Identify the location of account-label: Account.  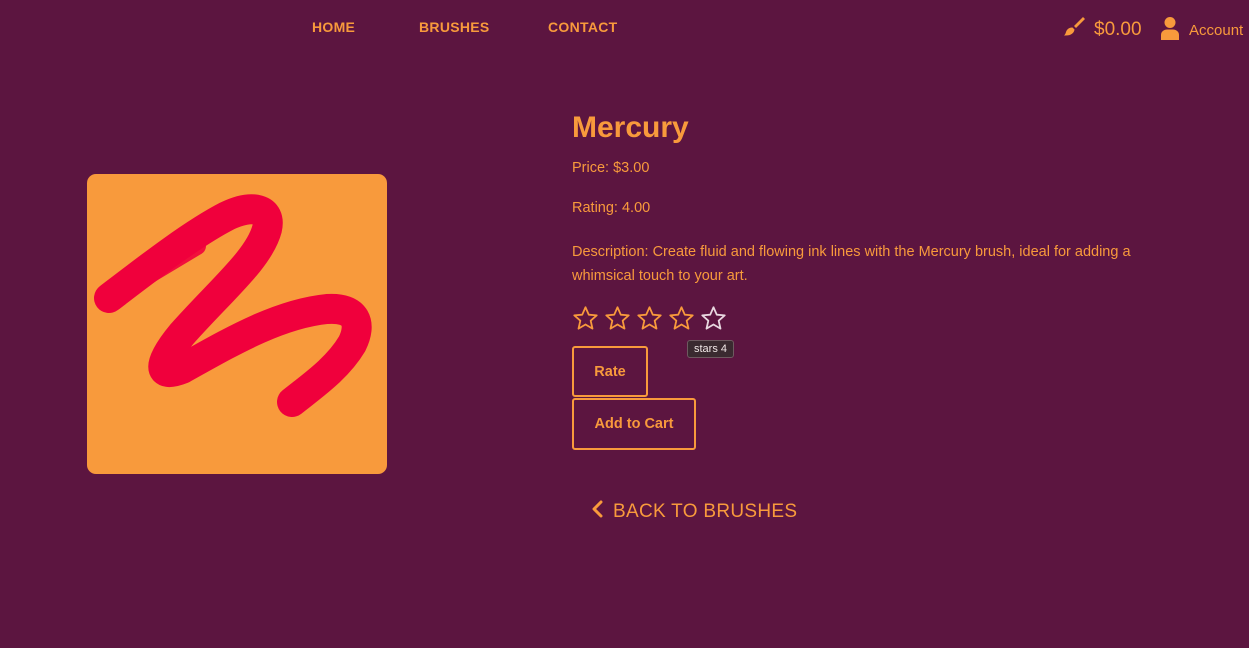
(1216, 30).